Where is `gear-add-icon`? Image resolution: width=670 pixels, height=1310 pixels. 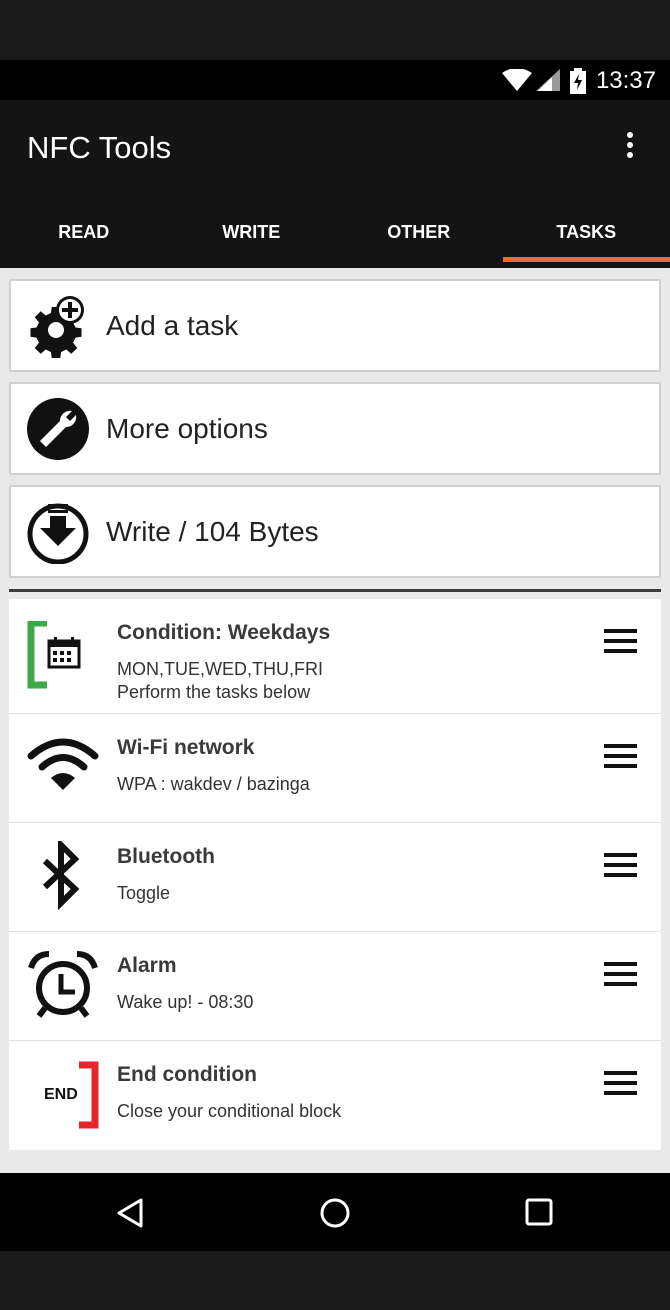
gear-add-icon is located at coordinates (57, 326).